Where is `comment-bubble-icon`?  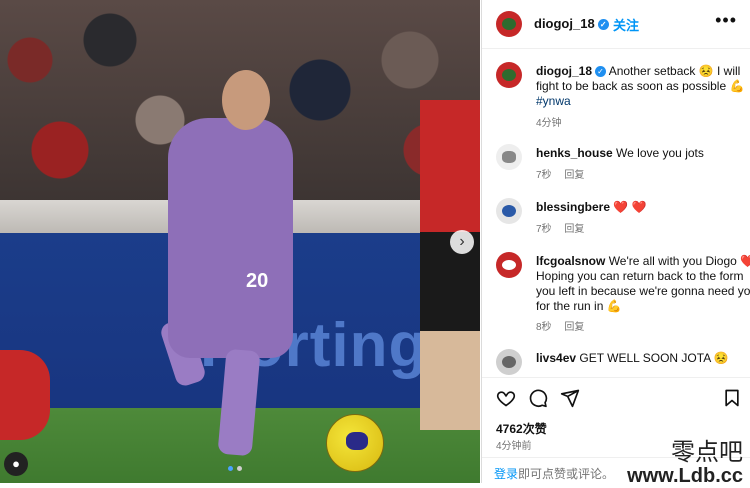
comment-bubble-icon is located at coordinates (538, 398).